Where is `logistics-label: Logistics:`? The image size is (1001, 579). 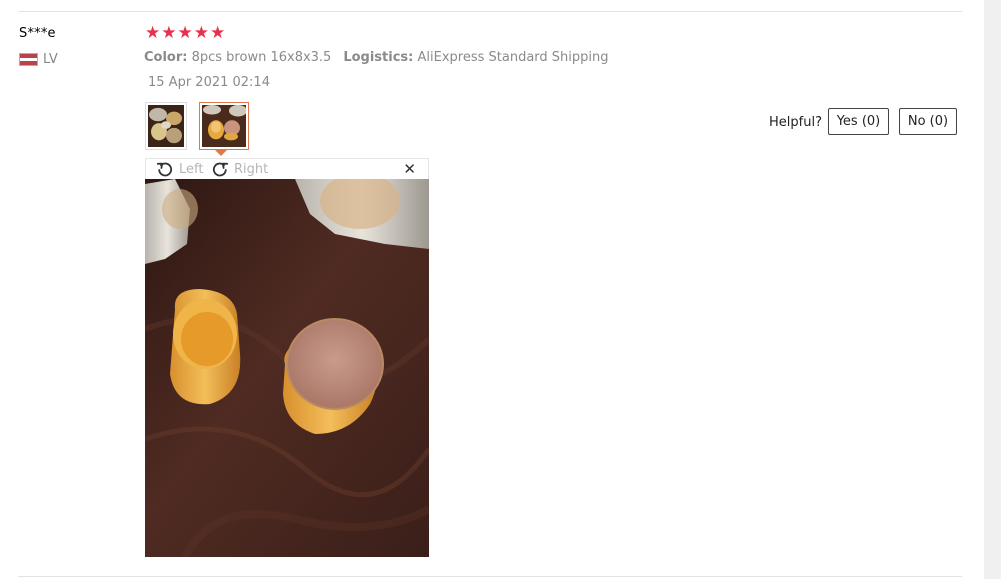 logistics-label: Logistics: is located at coordinates (378, 57).